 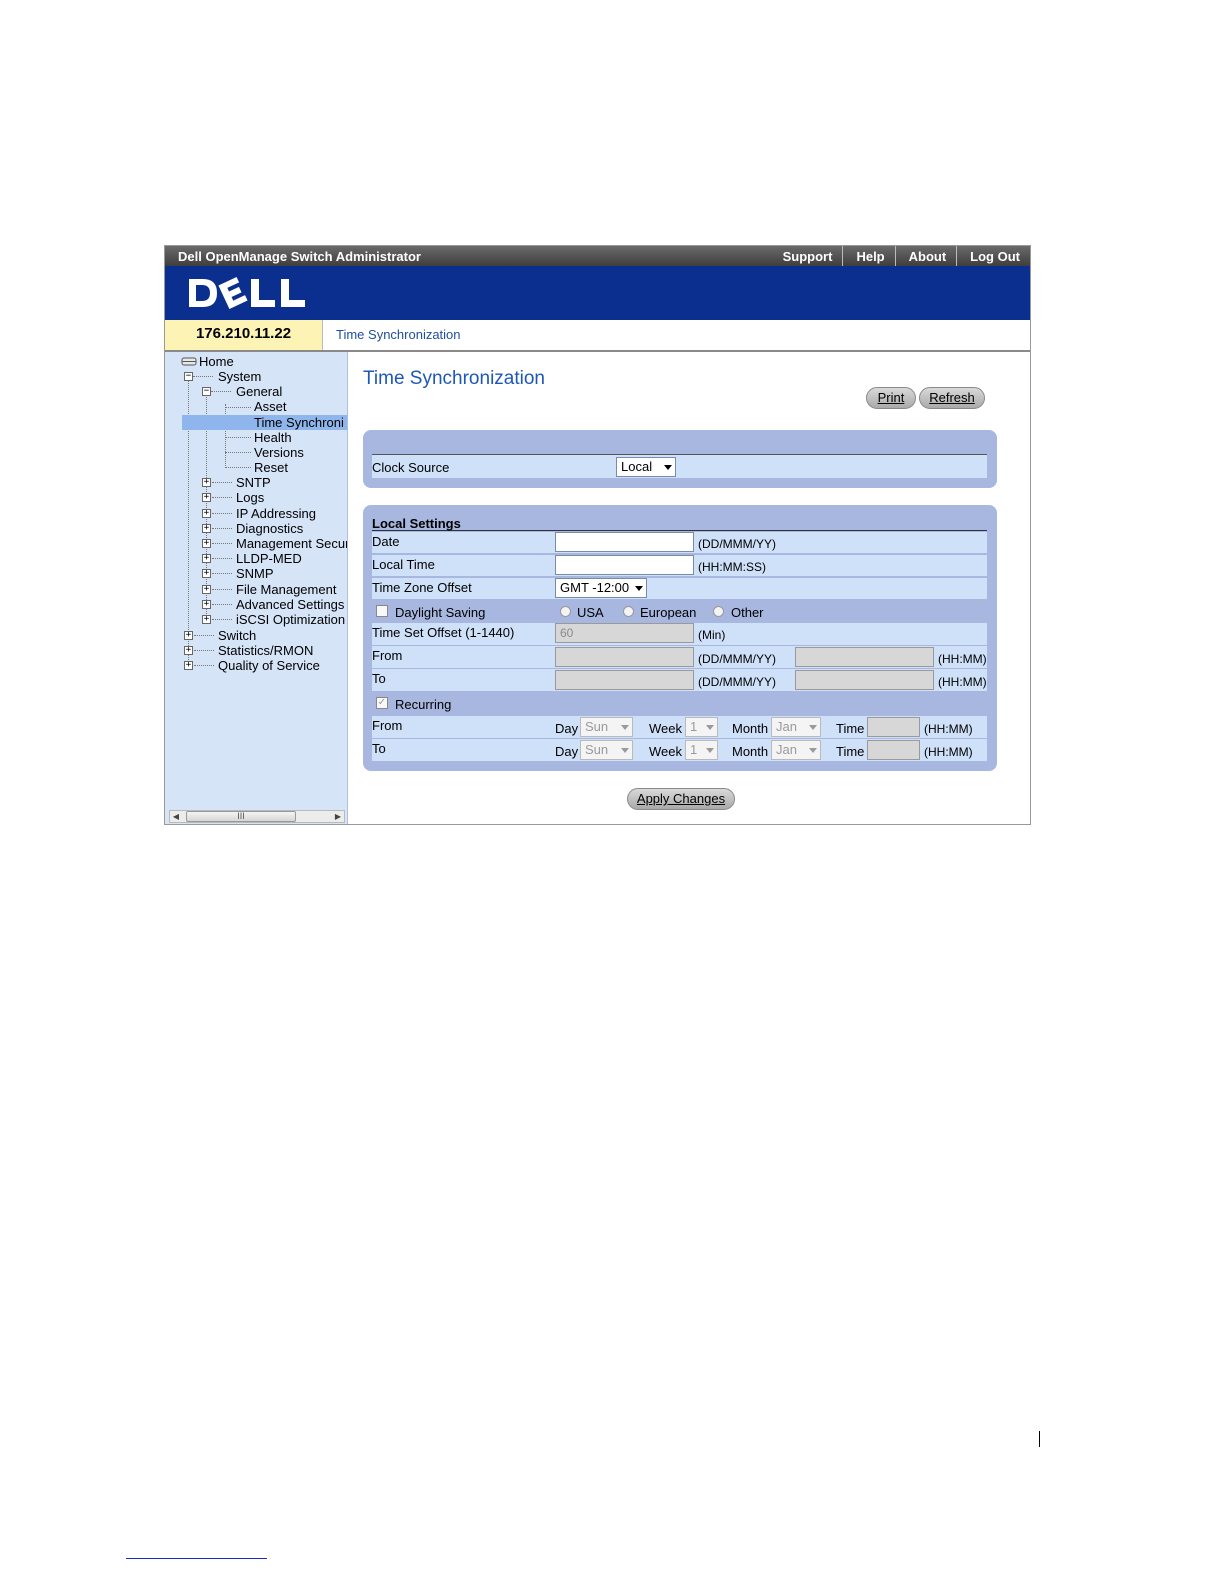 I want to click on tree-ip-addressing: IP Addressing, so click(x=276, y=513).